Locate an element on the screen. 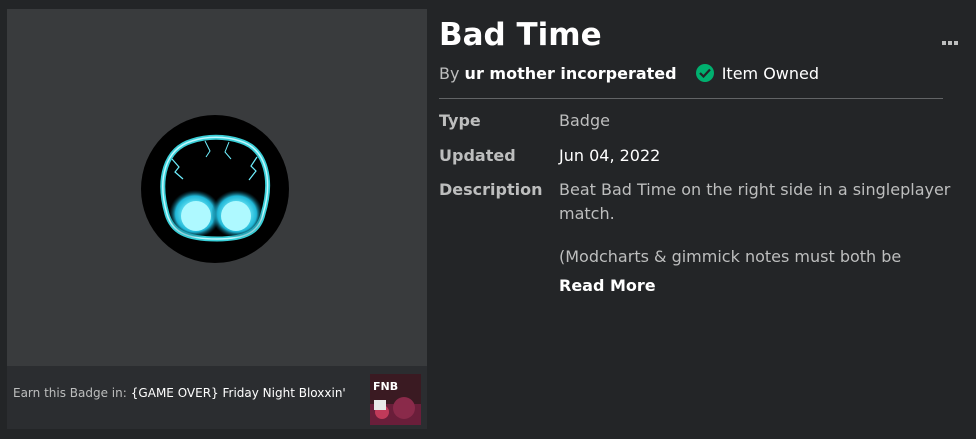 The image size is (976, 439). game-thumbnail-logo: FNB is located at coordinates (385, 386).